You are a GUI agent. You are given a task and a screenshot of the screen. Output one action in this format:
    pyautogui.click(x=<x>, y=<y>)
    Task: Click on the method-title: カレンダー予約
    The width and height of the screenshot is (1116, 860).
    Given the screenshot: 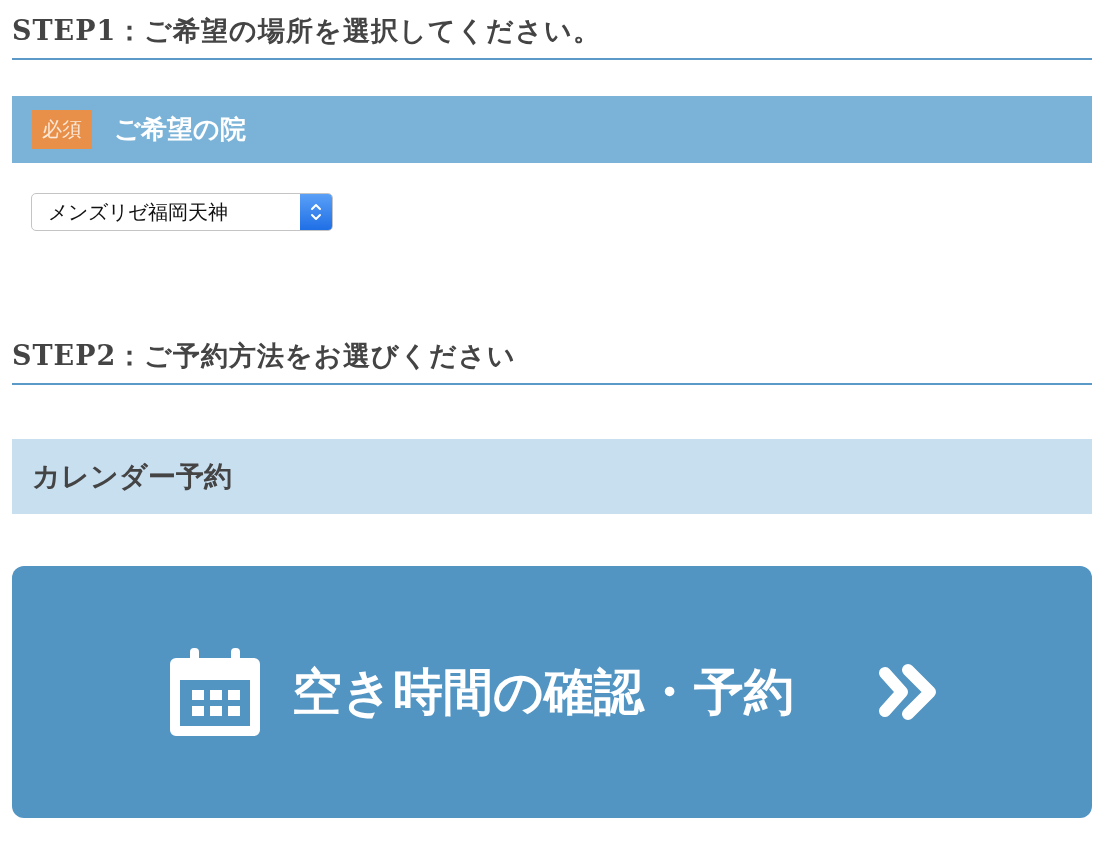 What is the action you would take?
    pyautogui.click(x=552, y=476)
    